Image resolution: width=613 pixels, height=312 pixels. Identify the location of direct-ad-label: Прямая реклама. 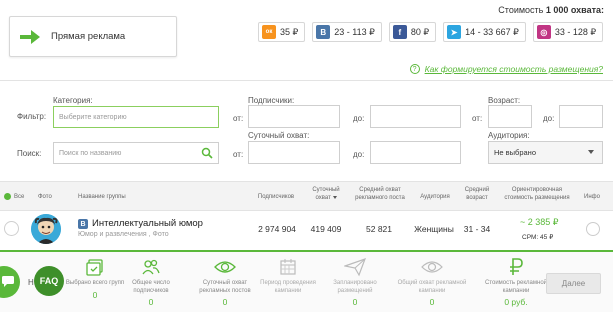
(88, 36).